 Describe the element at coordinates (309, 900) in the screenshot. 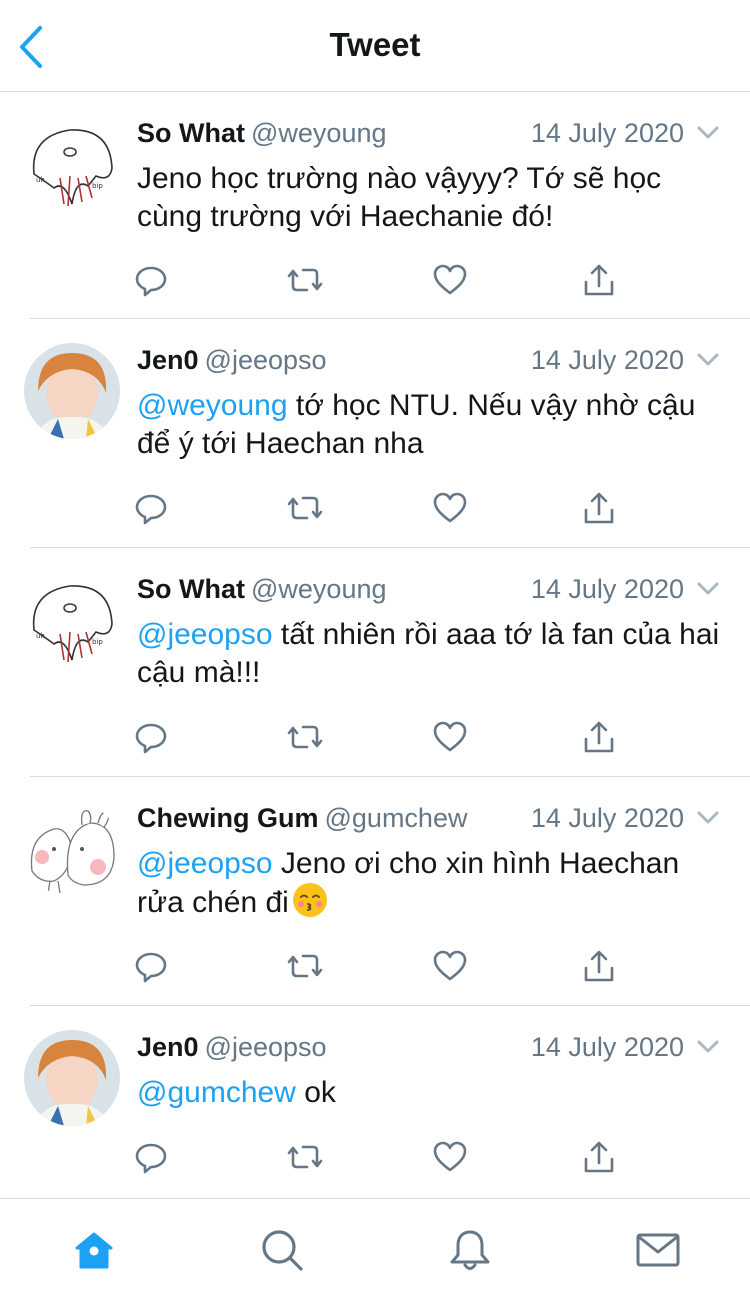

I see `kissing-face-icon` at that location.